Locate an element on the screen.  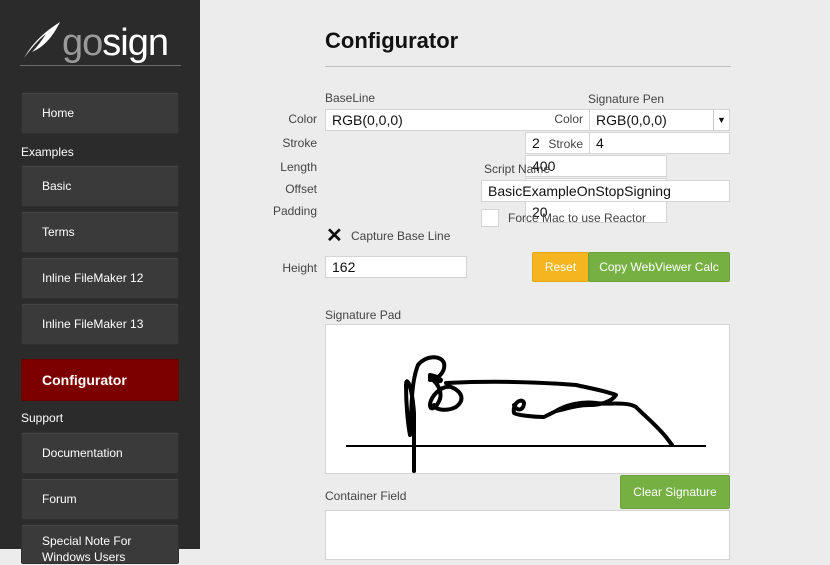
nav-inline-filemaker-13: Inline FileMaker 13 is located at coordinates (100, 324).